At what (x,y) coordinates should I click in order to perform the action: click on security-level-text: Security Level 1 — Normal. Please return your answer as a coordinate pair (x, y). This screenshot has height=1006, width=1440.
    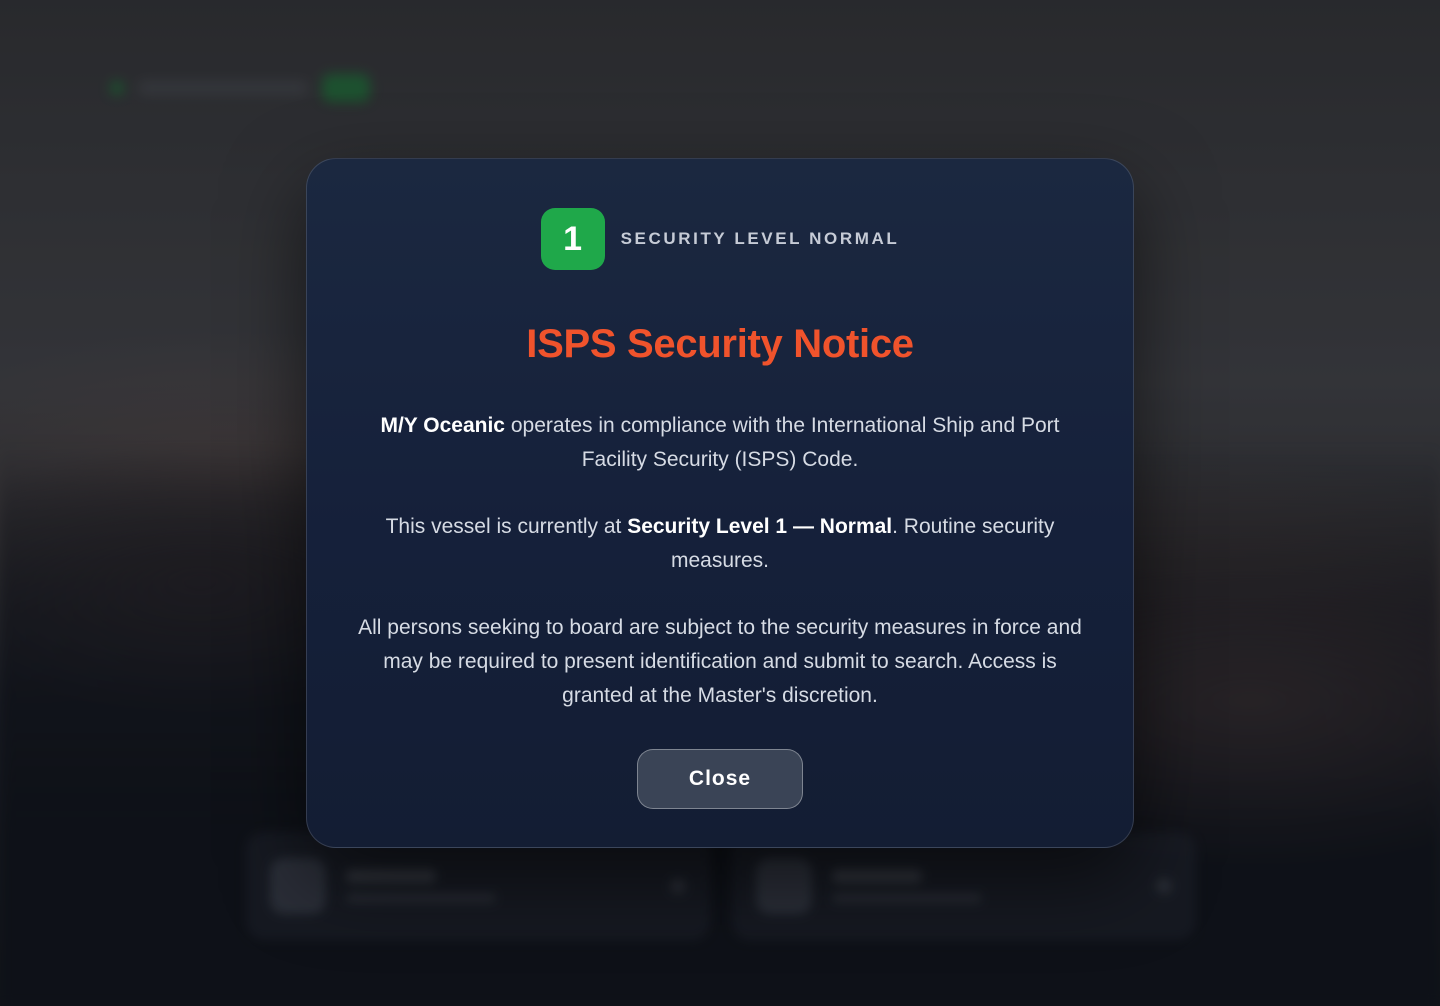
    Looking at the image, I should click on (760, 526).